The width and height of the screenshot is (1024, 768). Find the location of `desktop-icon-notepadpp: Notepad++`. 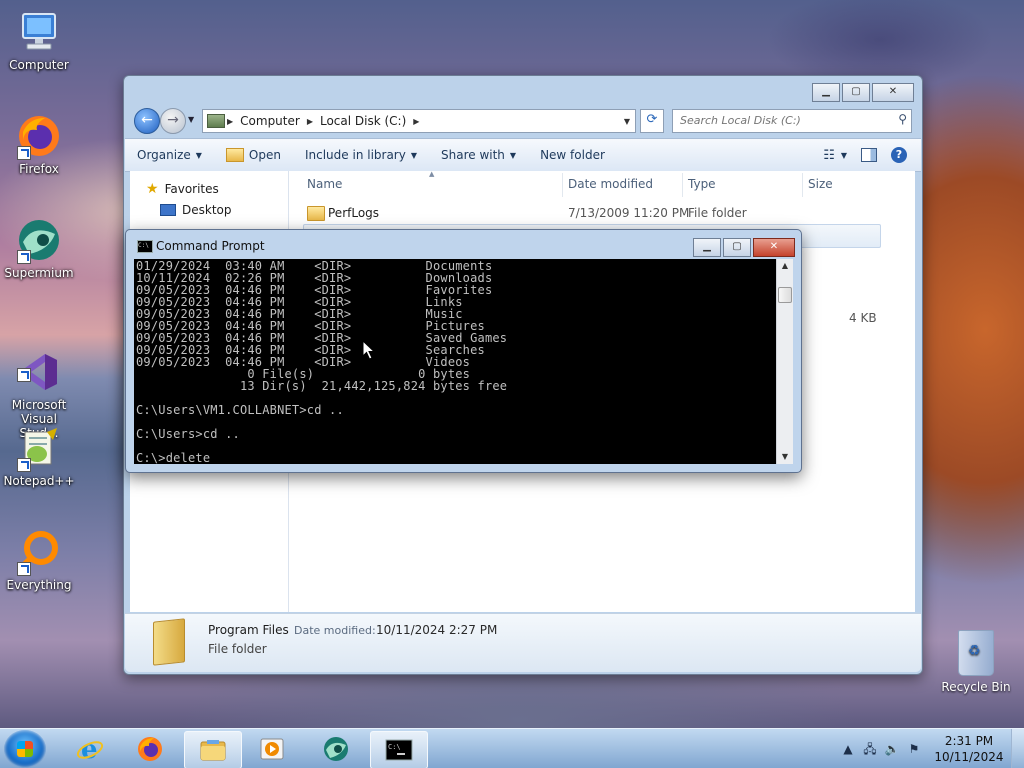

desktop-icon-notepadpp: Notepad++ is located at coordinates (39, 456).